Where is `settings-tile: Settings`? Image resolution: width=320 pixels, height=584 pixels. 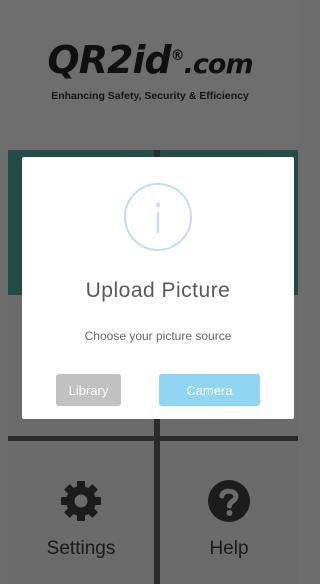
settings-tile: Settings is located at coordinates (81, 512).